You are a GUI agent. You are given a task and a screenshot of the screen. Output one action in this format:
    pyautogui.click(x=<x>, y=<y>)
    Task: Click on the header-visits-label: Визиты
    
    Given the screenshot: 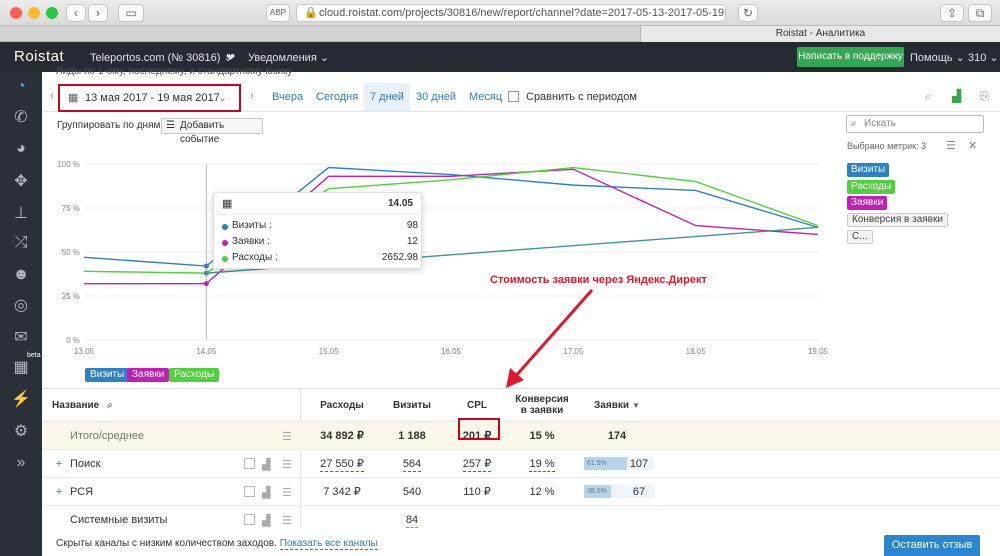 What is the action you would take?
    pyautogui.click(x=412, y=405)
    